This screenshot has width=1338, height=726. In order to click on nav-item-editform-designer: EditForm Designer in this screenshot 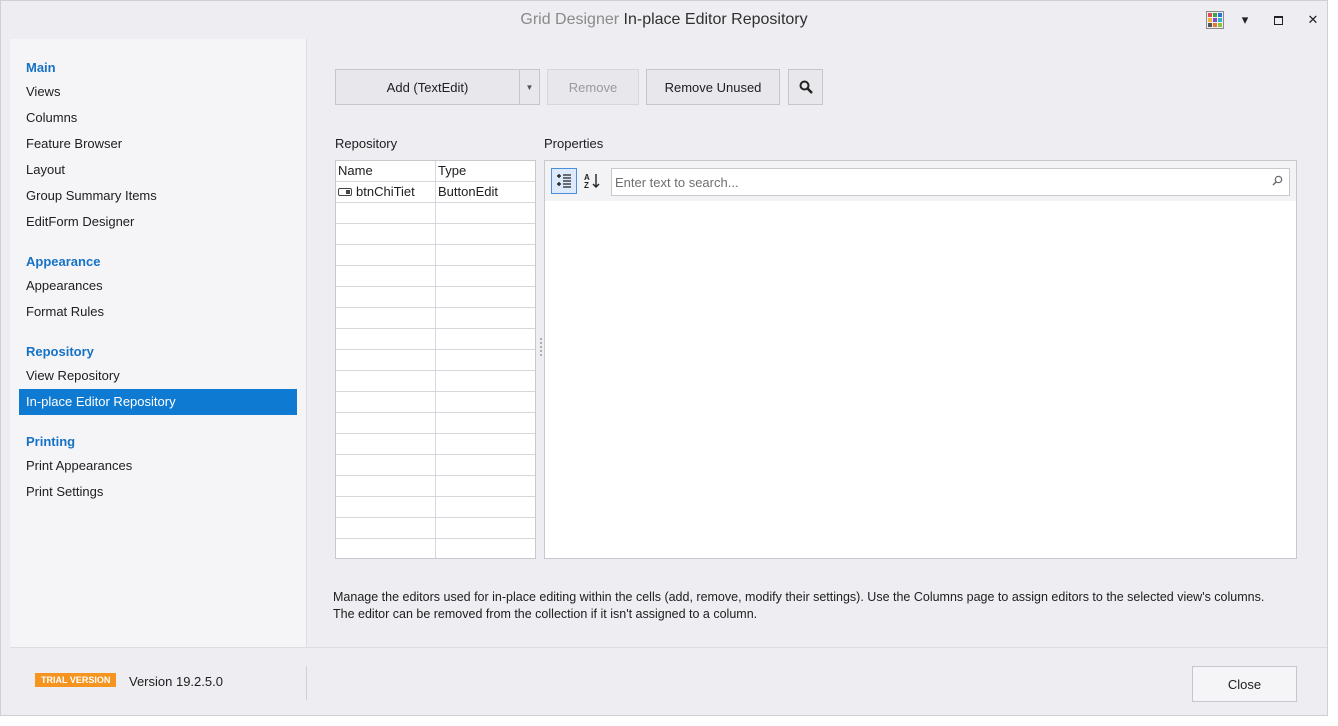, I will do `click(158, 222)`.